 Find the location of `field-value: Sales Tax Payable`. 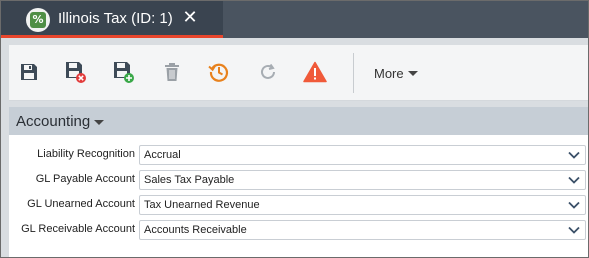

field-value: Sales Tax Payable is located at coordinates (189, 180).